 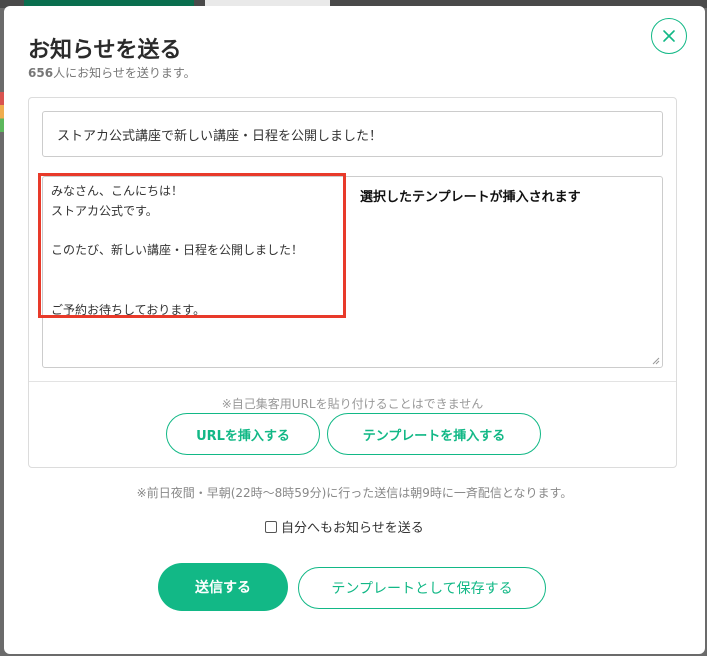 I want to click on recipient-suffix: 人にお知らせを送ります。, so click(x=124, y=73).